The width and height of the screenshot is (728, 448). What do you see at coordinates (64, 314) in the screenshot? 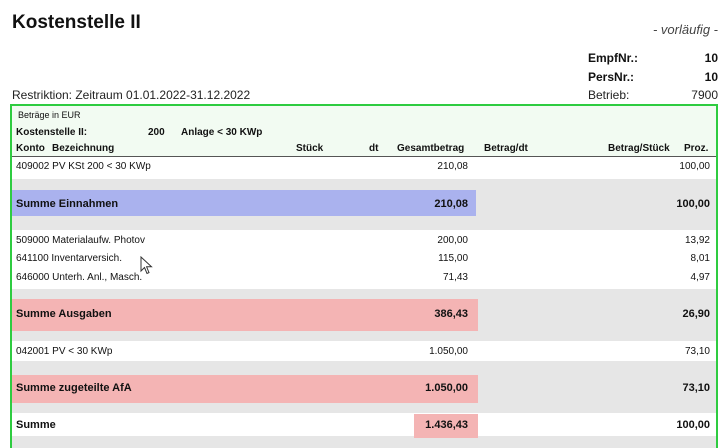
I see `sum-expense-label: Summe Ausgaben` at bounding box center [64, 314].